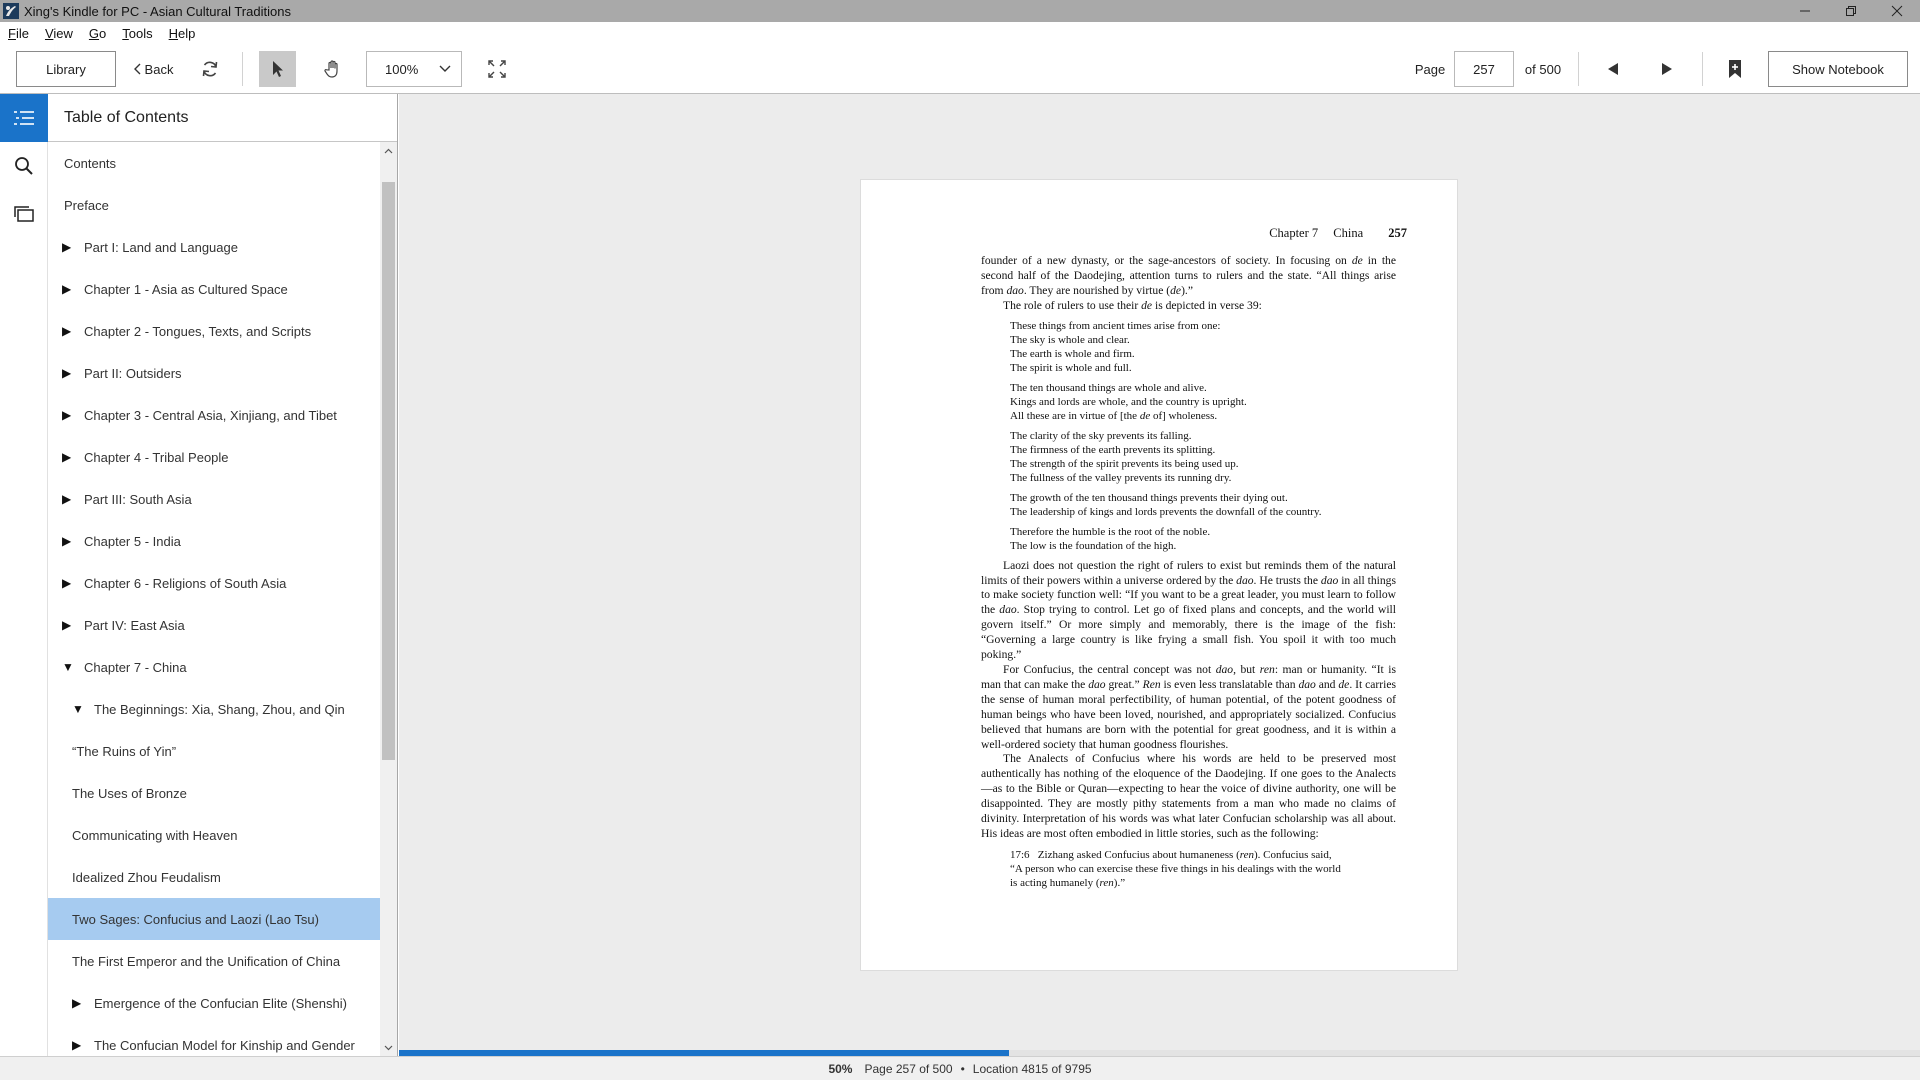 This screenshot has width=1920, height=1080. What do you see at coordinates (159, 69) in the screenshot?
I see `back-label: Back` at bounding box center [159, 69].